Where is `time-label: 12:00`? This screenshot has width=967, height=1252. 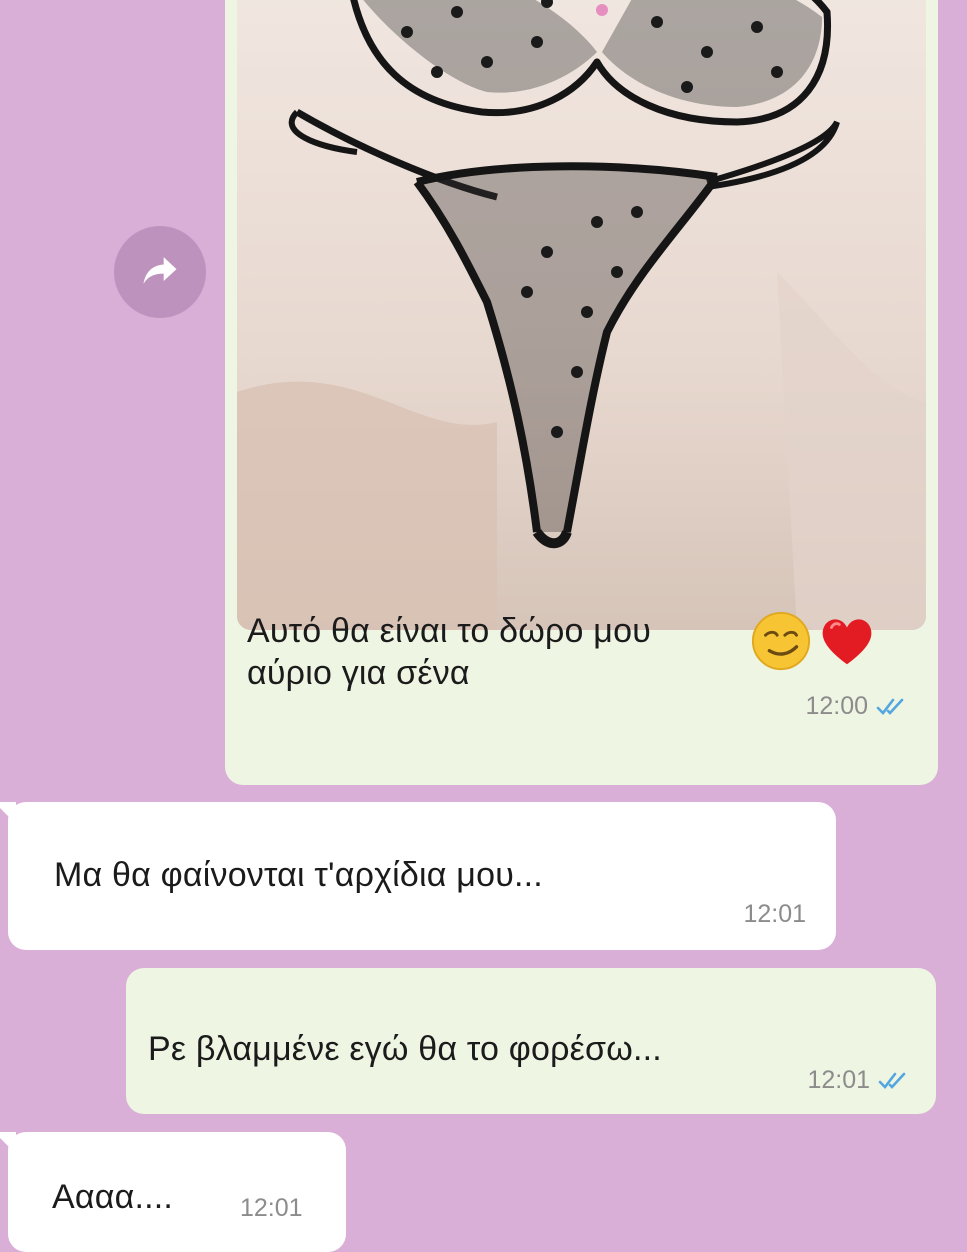
time-label: 12:00 is located at coordinates (836, 706).